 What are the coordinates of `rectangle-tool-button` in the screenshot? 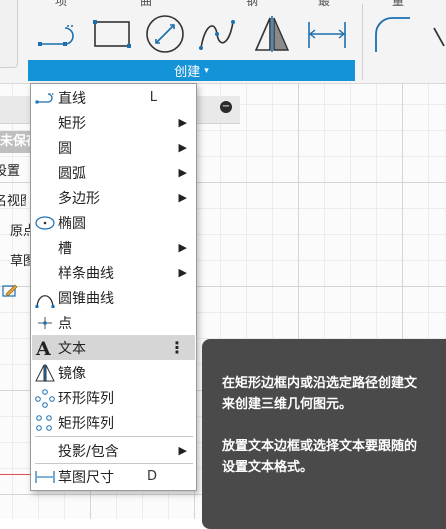 It's located at (112, 34).